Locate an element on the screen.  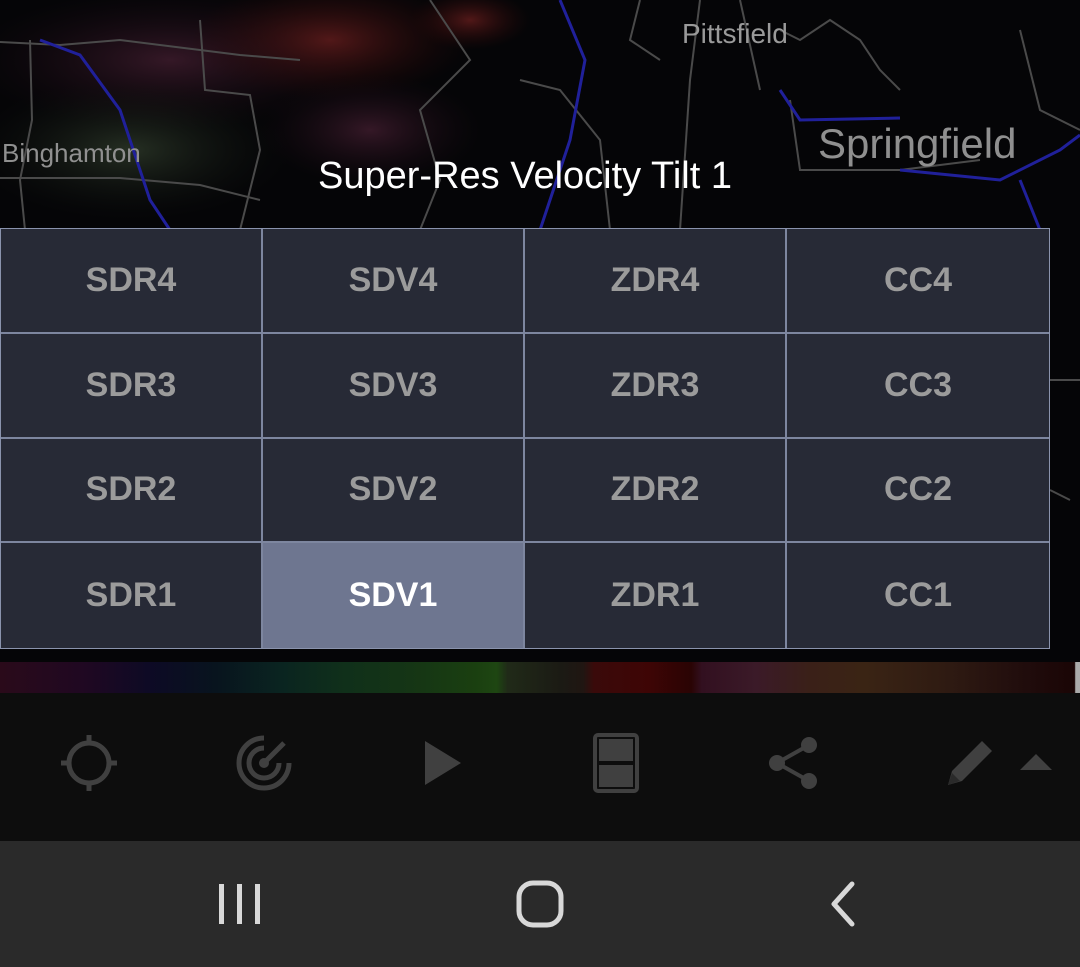
play-button is located at coordinates (441, 763).